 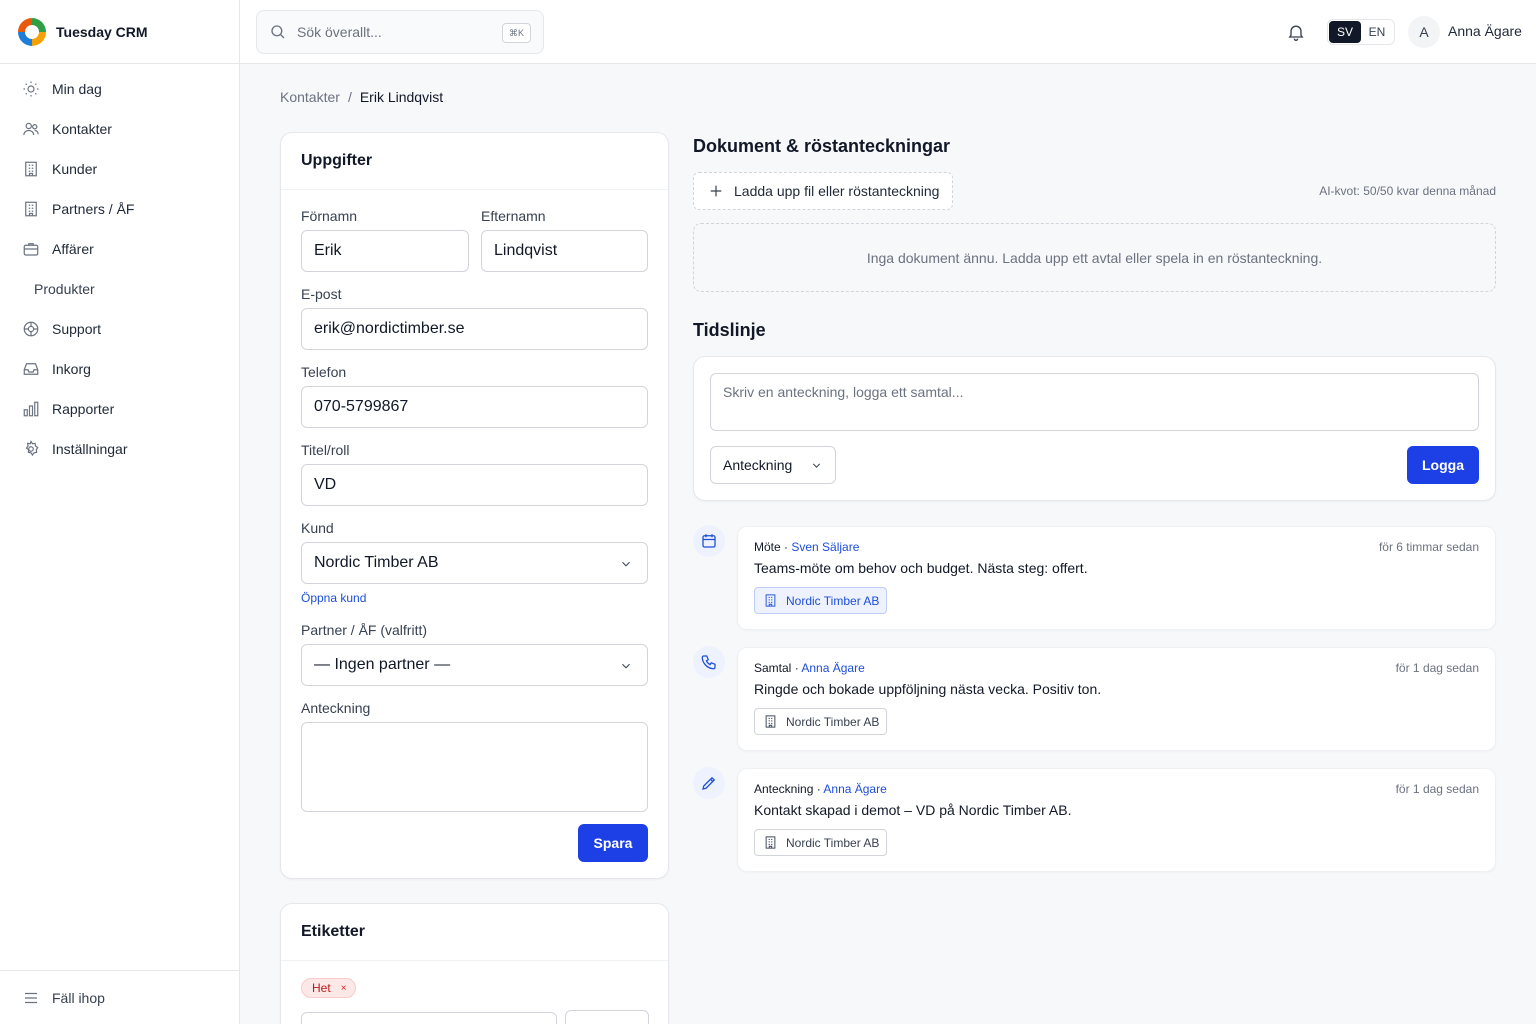 I want to click on brand: Tuesday CRM, so click(x=119, y=32).